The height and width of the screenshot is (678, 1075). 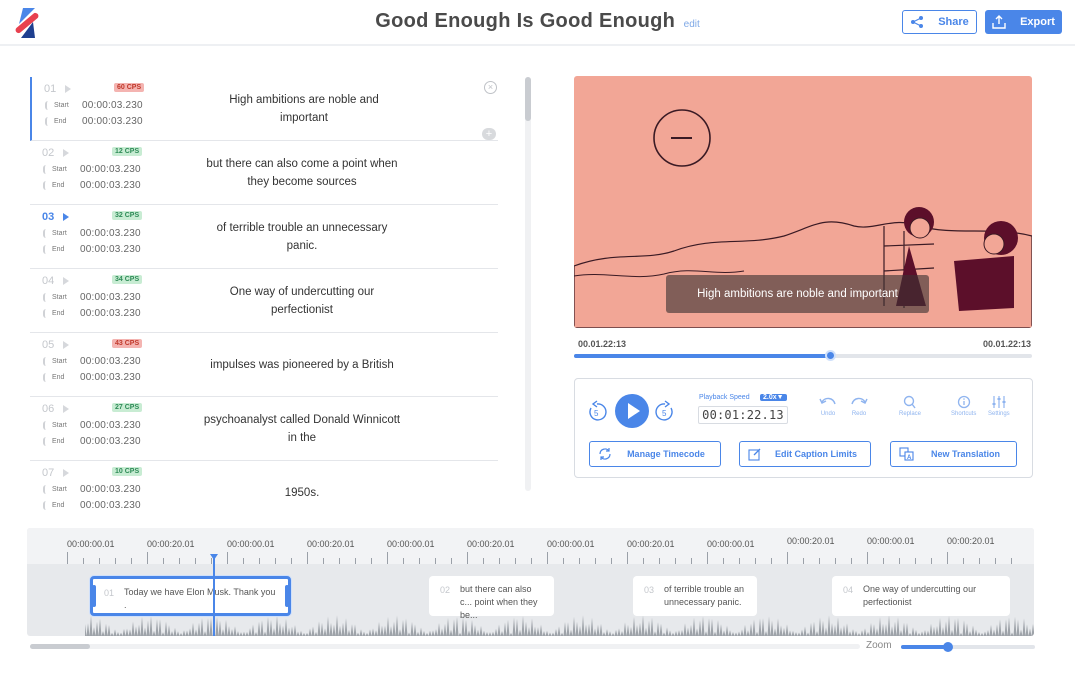 I want to click on share-button: Share, so click(x=939, y=22).